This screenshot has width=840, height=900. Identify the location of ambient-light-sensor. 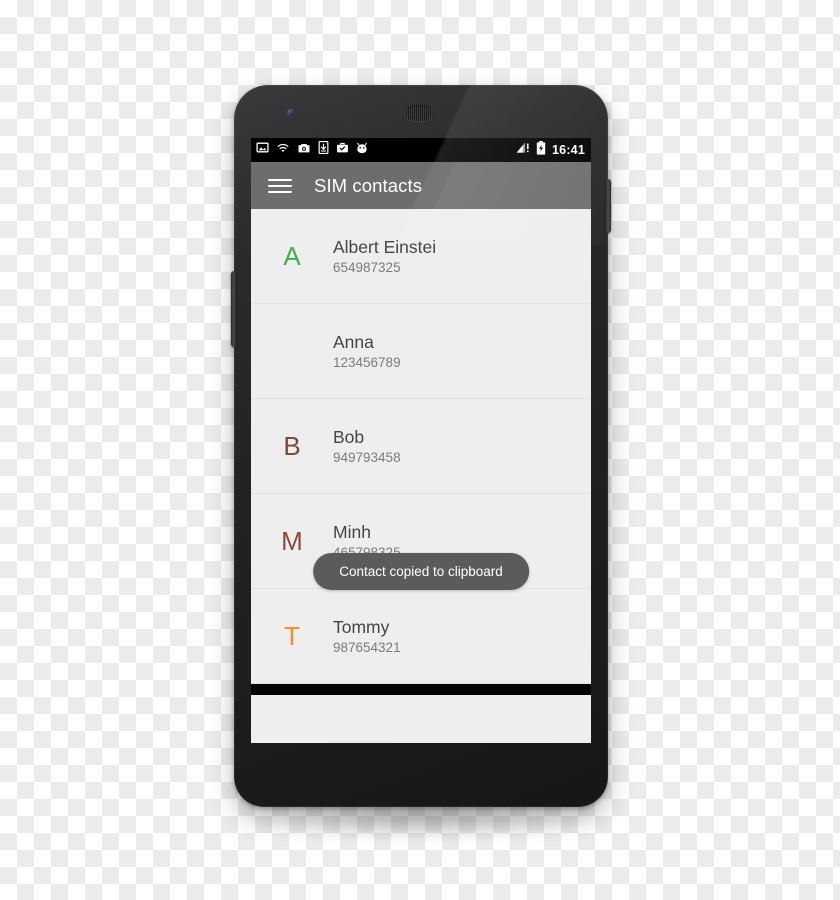
(538, 114).